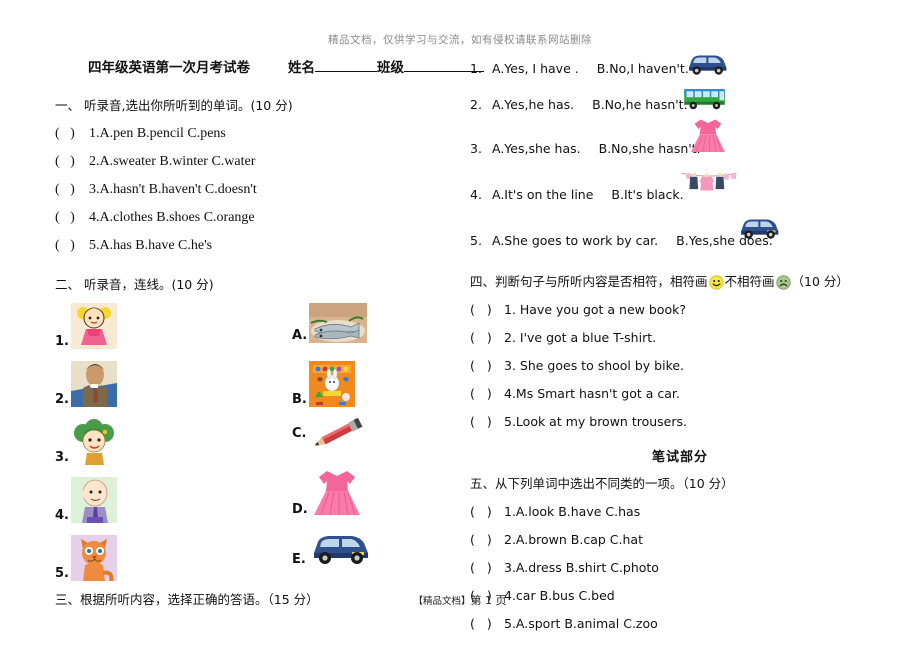 This screenshot has height=650, width=920. I want to click on question-text: 5.A.has B.have C.he's, so click(151, 245).